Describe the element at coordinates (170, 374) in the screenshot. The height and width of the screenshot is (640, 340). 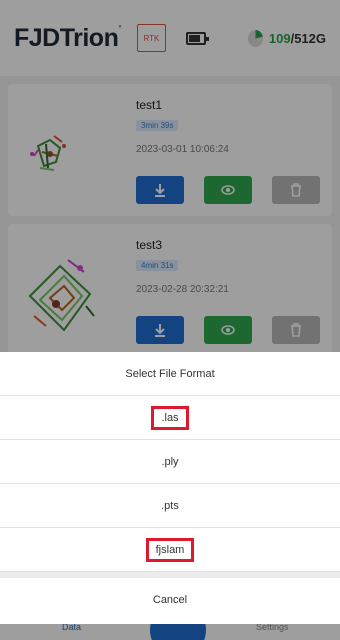
I see `sheet-title: Select File Format` at that location.